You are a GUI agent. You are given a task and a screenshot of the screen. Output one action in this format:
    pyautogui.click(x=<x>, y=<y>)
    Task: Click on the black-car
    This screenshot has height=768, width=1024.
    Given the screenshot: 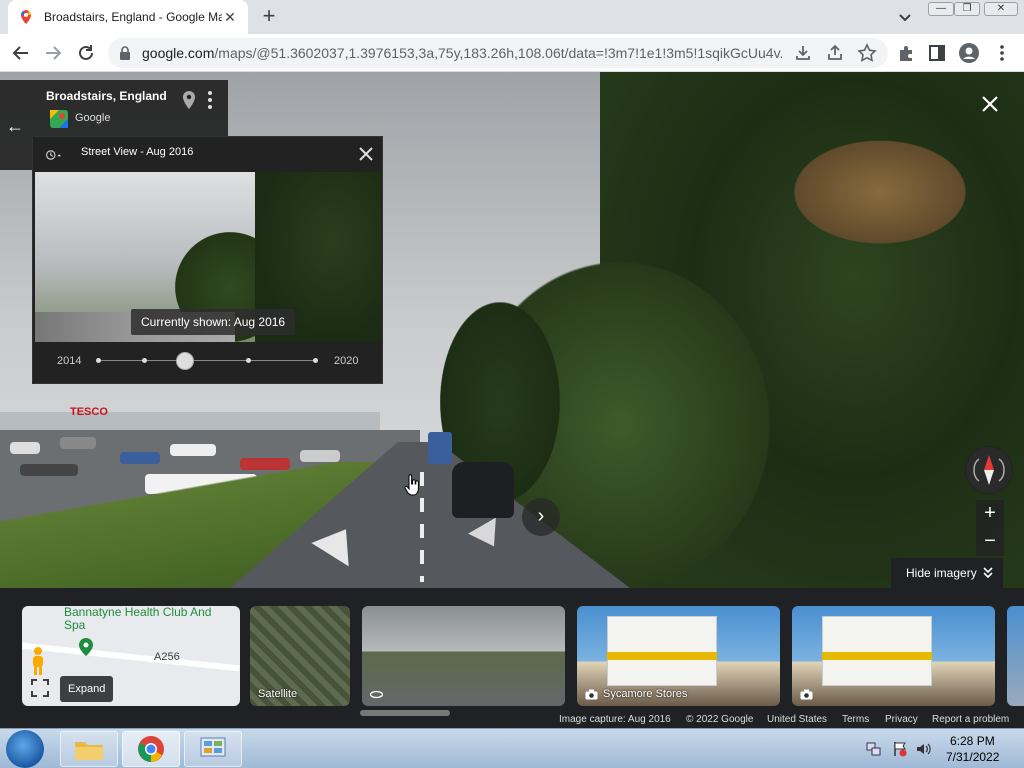 What is the action you would take?
    pyautogui.click(x=483, y=490)
    